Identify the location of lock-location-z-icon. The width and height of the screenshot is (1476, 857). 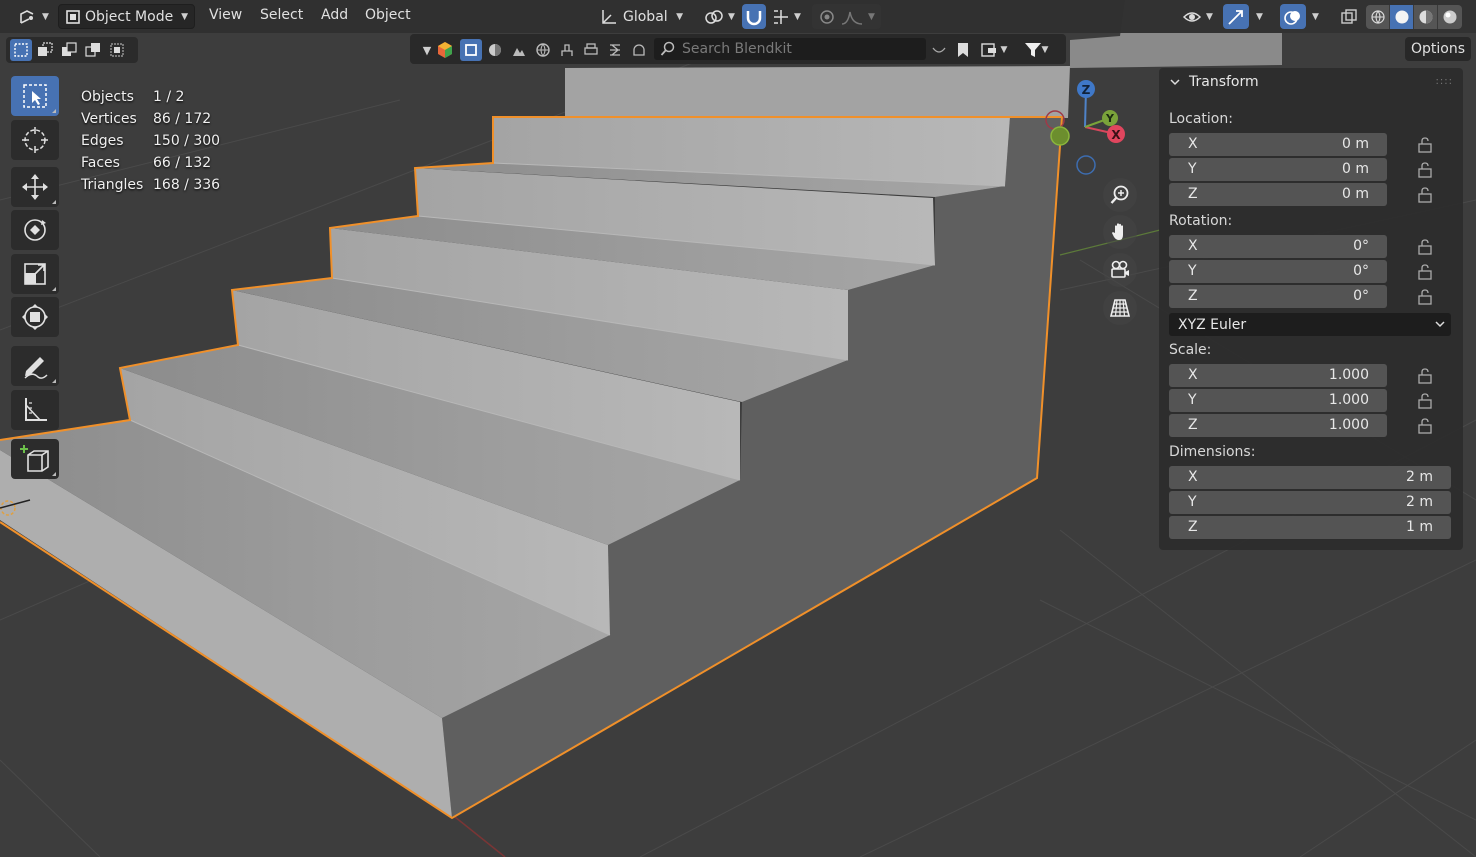
(1425, 195).